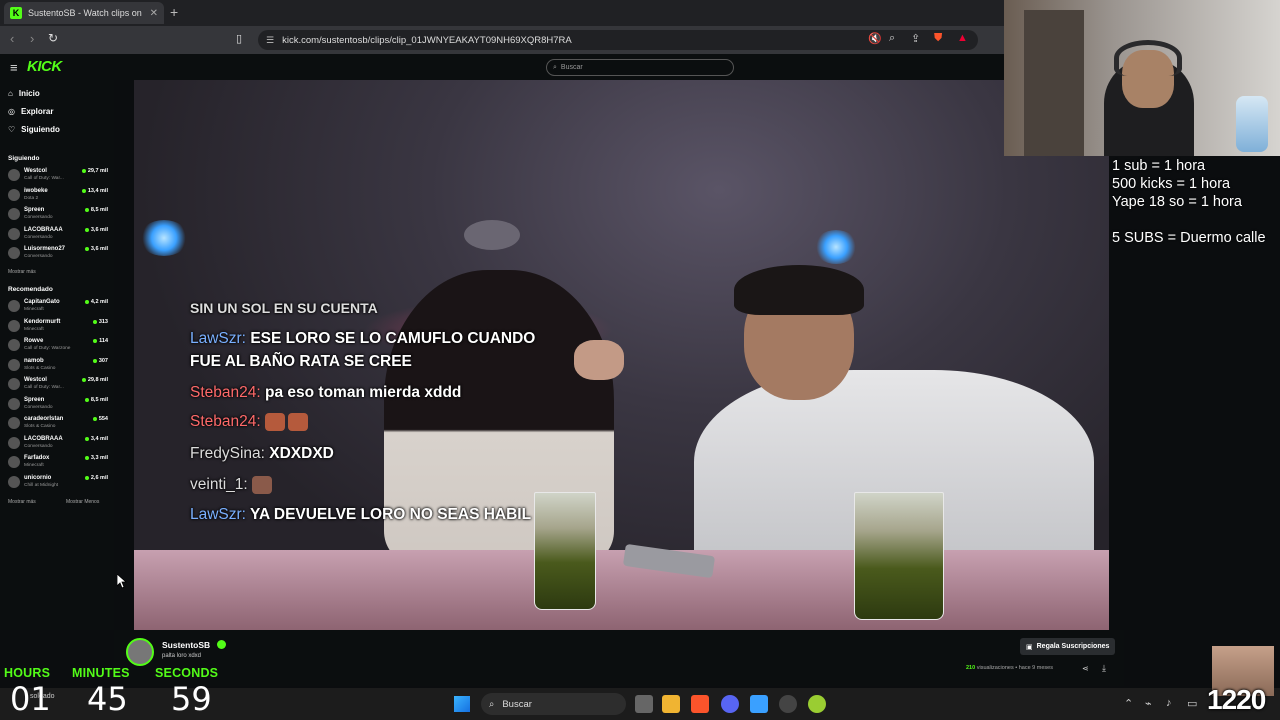 This screenshot has width=1280, height=720. I want to click on channel-item: Westcol Call of Duty: War... 29,8 mil, so click(58, 385).